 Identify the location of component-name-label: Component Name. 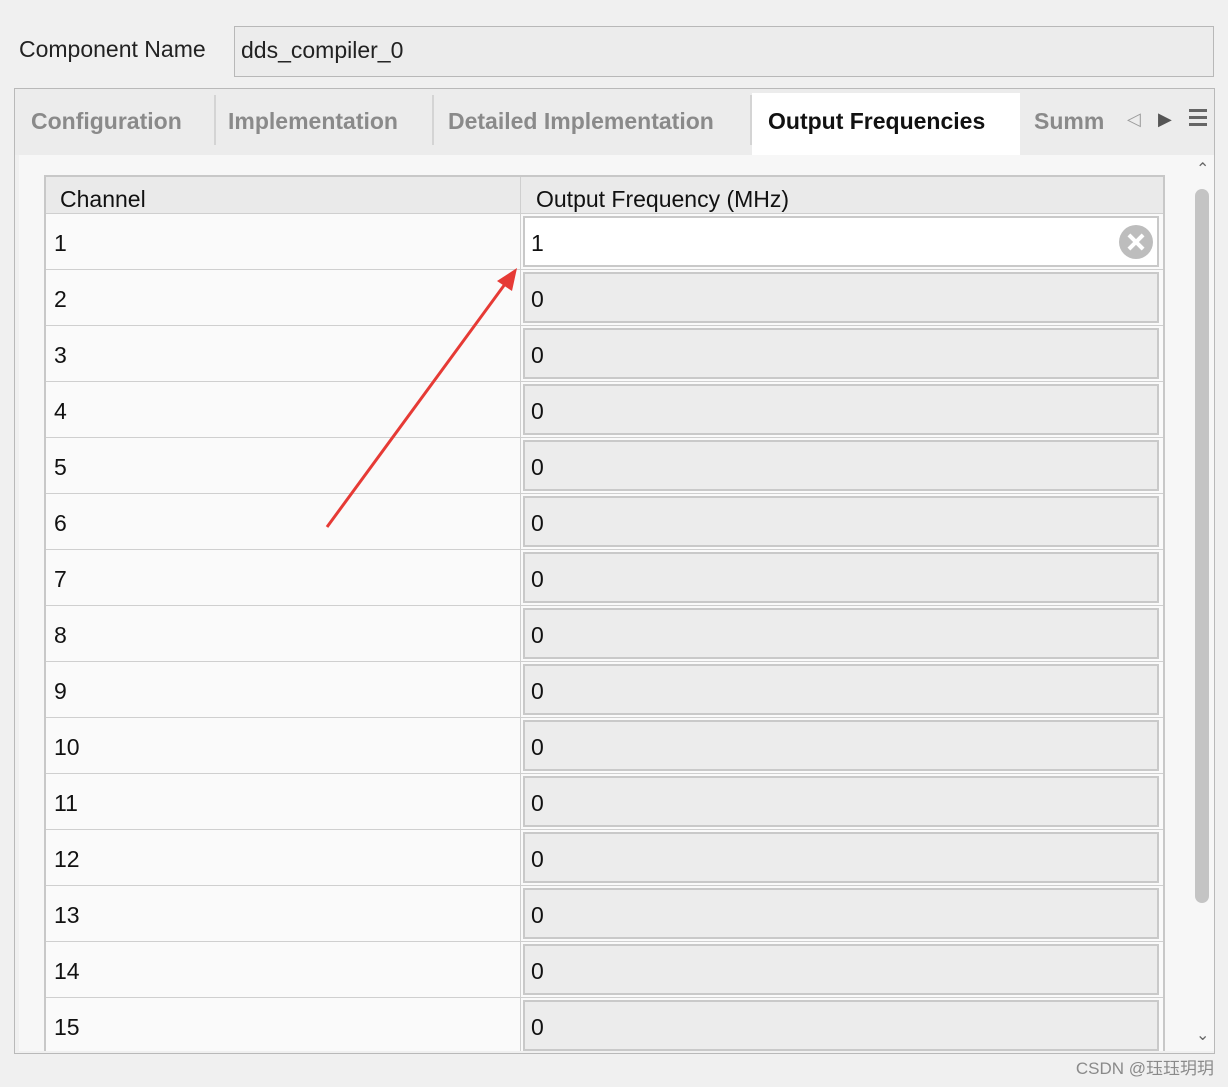
(112, 49).